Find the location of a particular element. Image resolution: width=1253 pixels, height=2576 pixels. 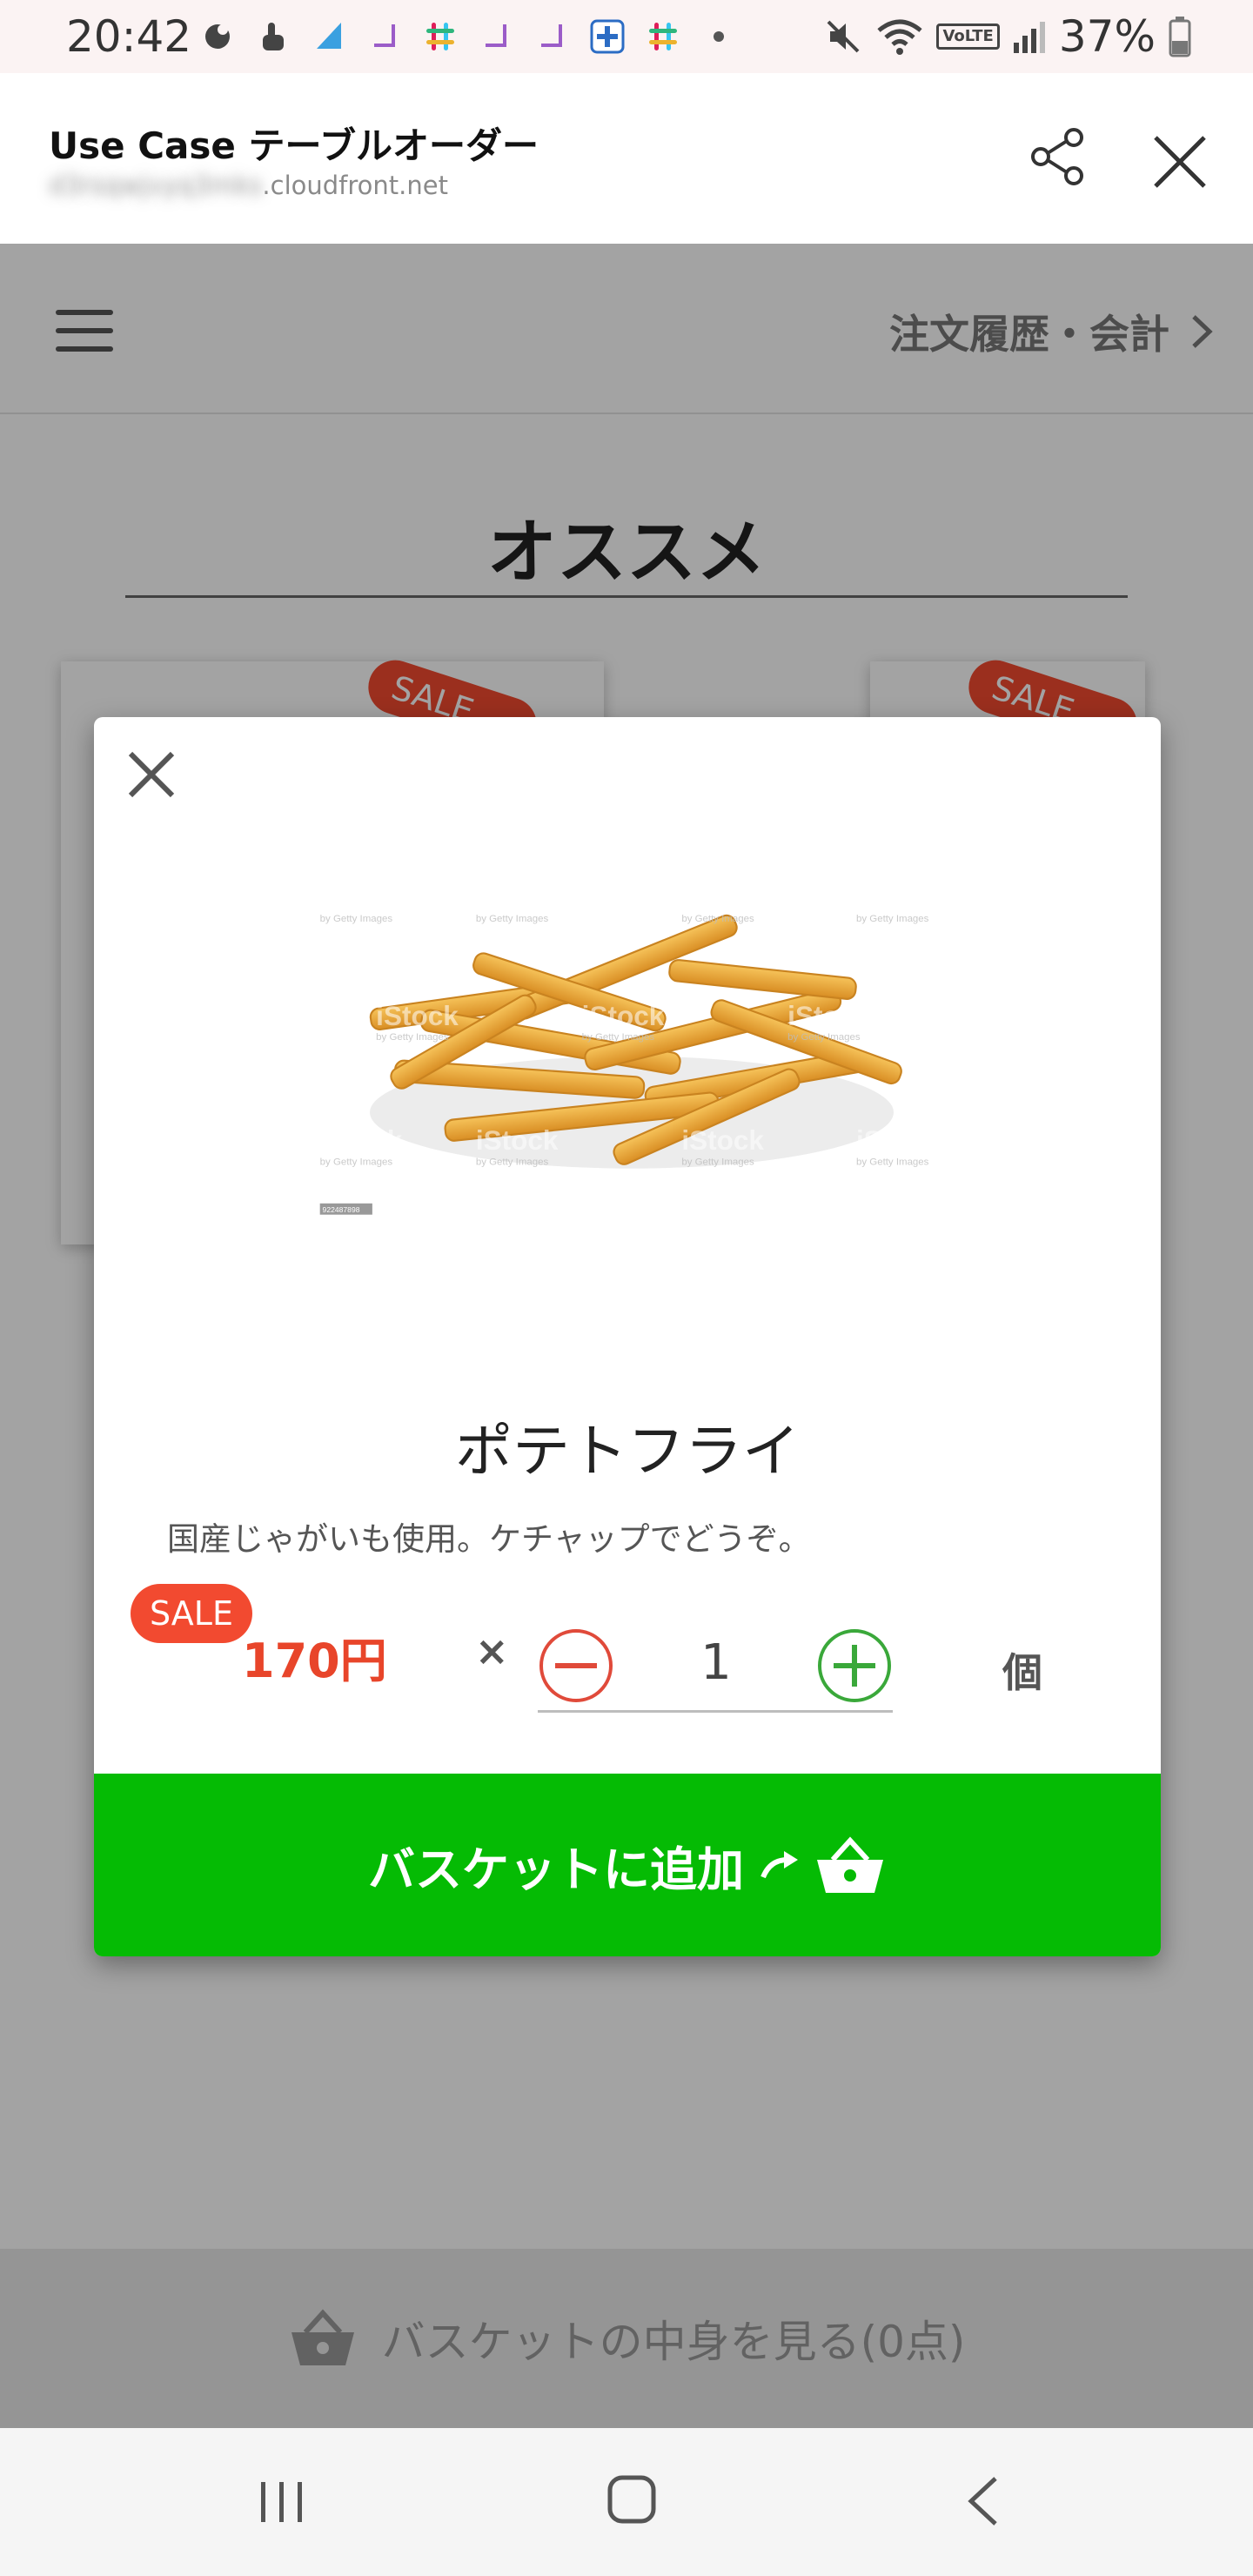

touch-icon is located at coordinates (273, 37).